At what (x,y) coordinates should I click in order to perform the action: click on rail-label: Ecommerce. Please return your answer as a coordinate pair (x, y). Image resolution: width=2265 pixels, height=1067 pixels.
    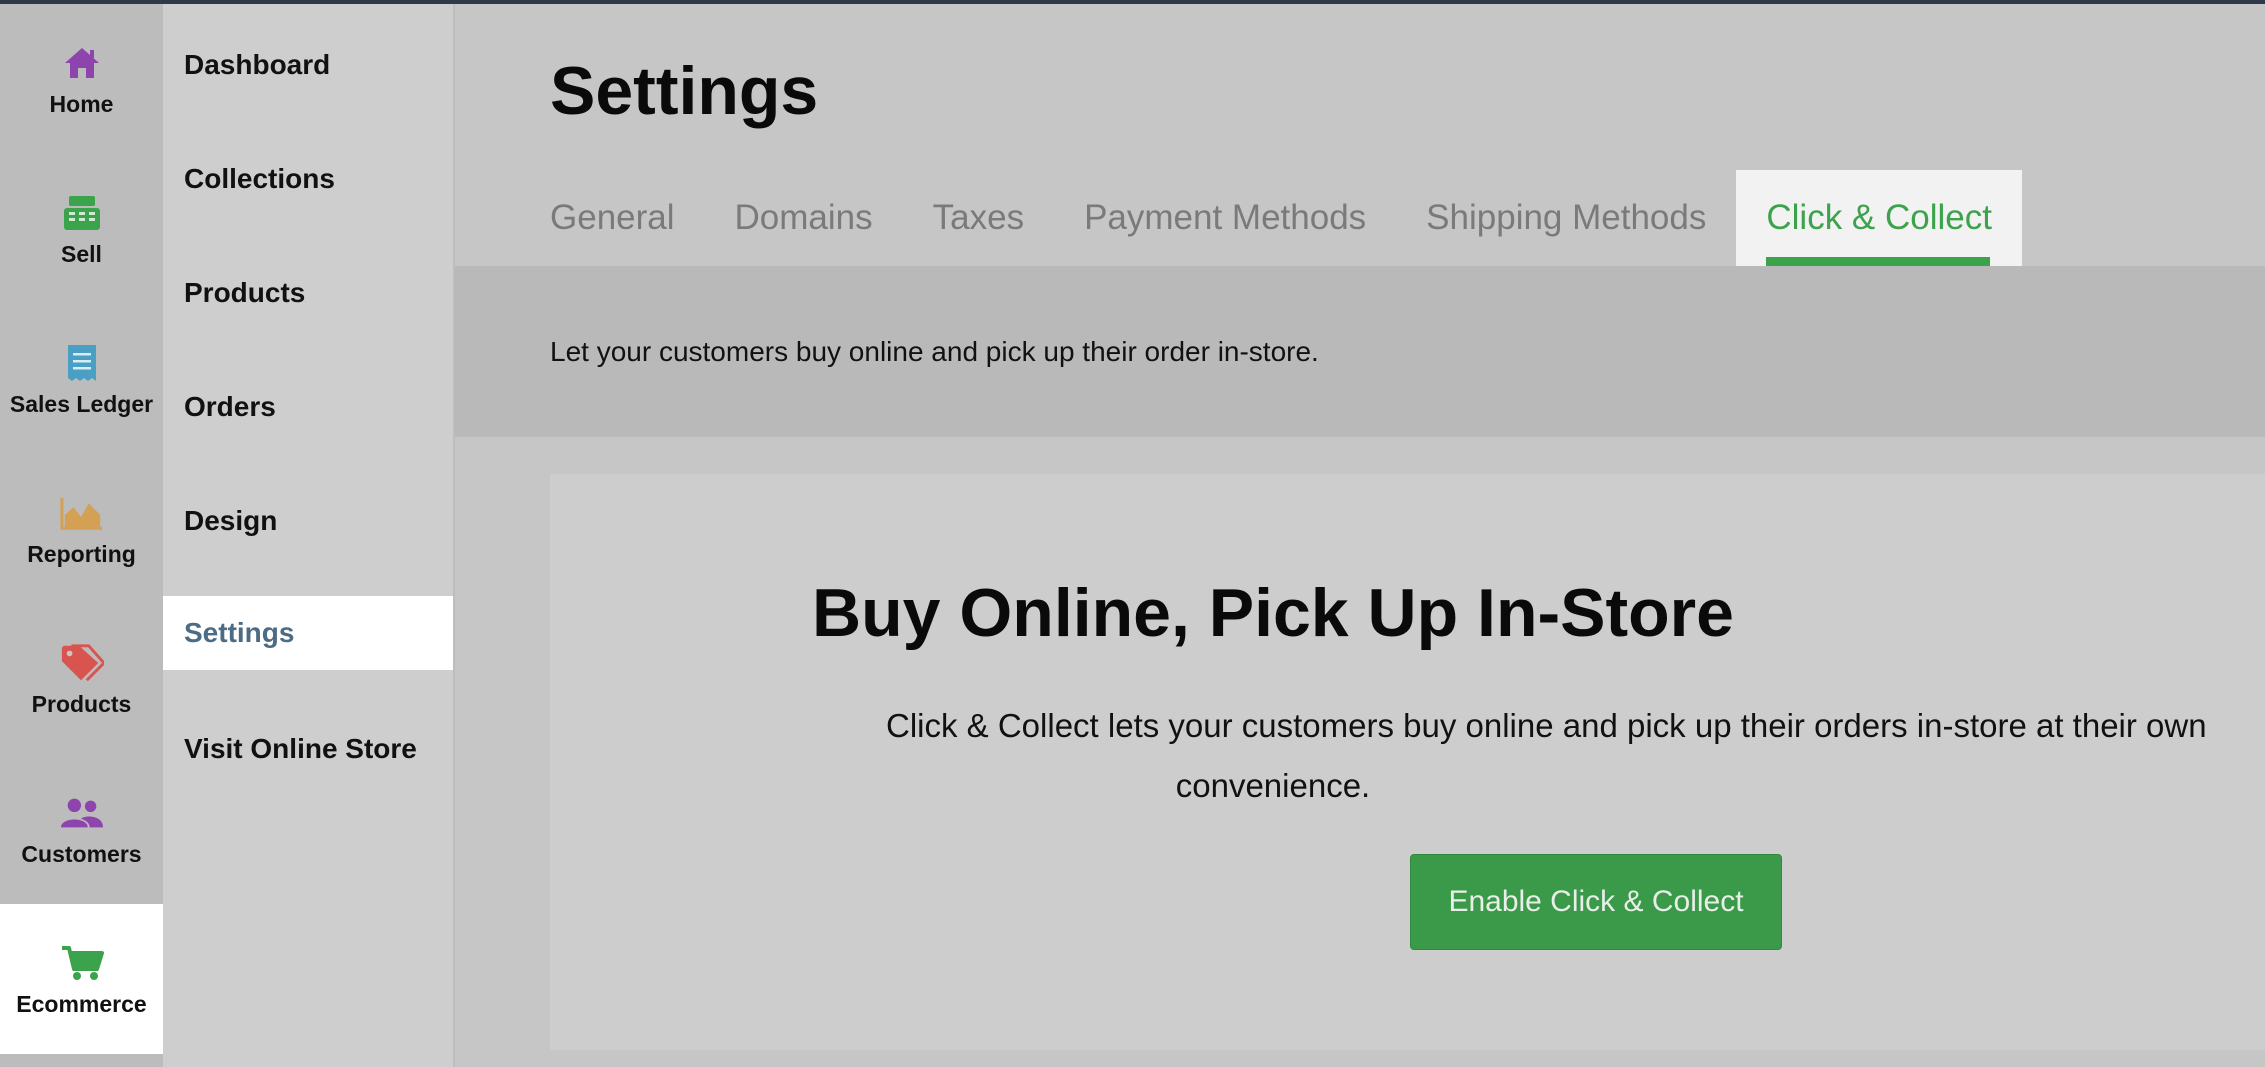
    Looking at the image, I should click on (81, 1003).